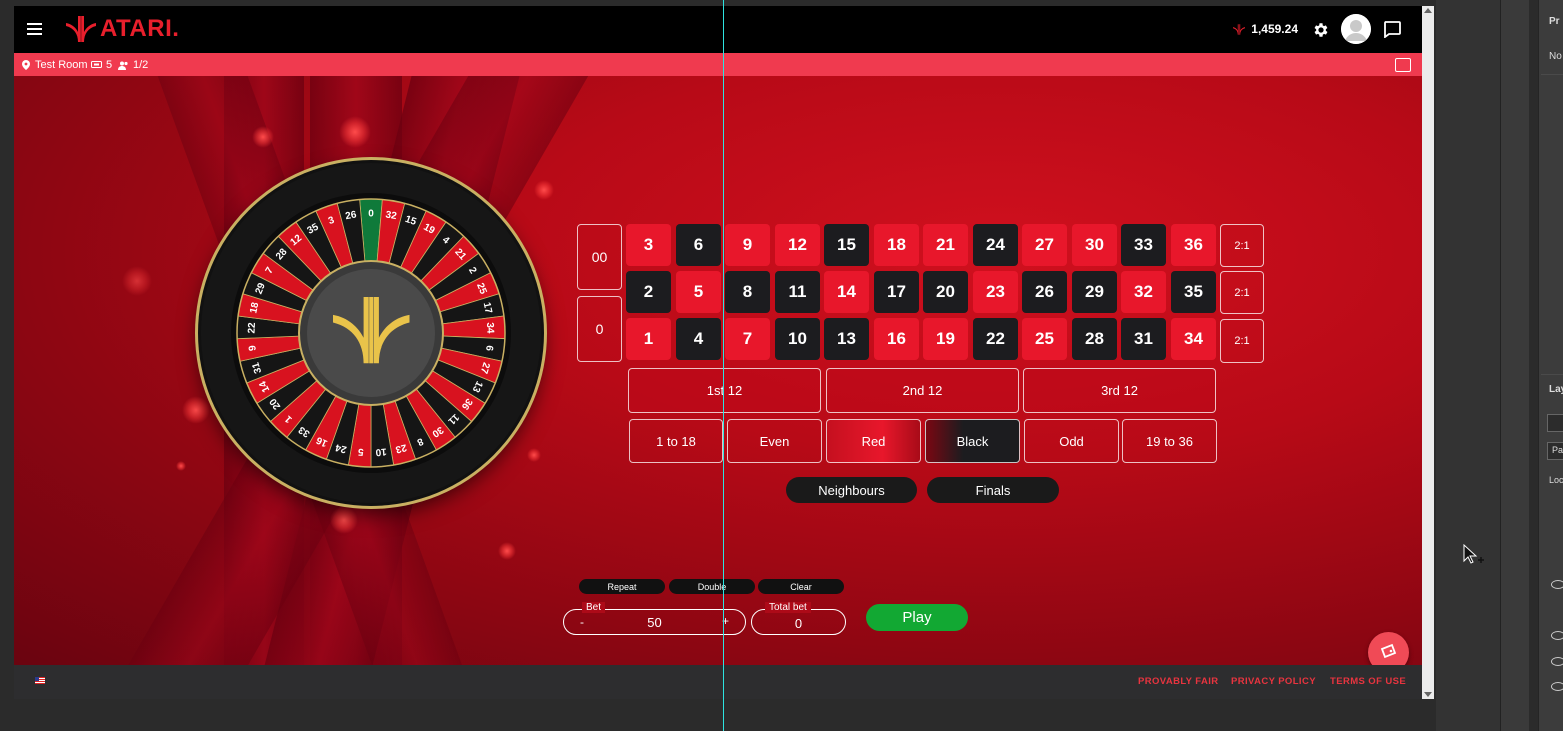  What do you see at coordinates (622, 586) in the screenshot?
I see `repeat-button: Repeat` at bounding box center [622, 586].